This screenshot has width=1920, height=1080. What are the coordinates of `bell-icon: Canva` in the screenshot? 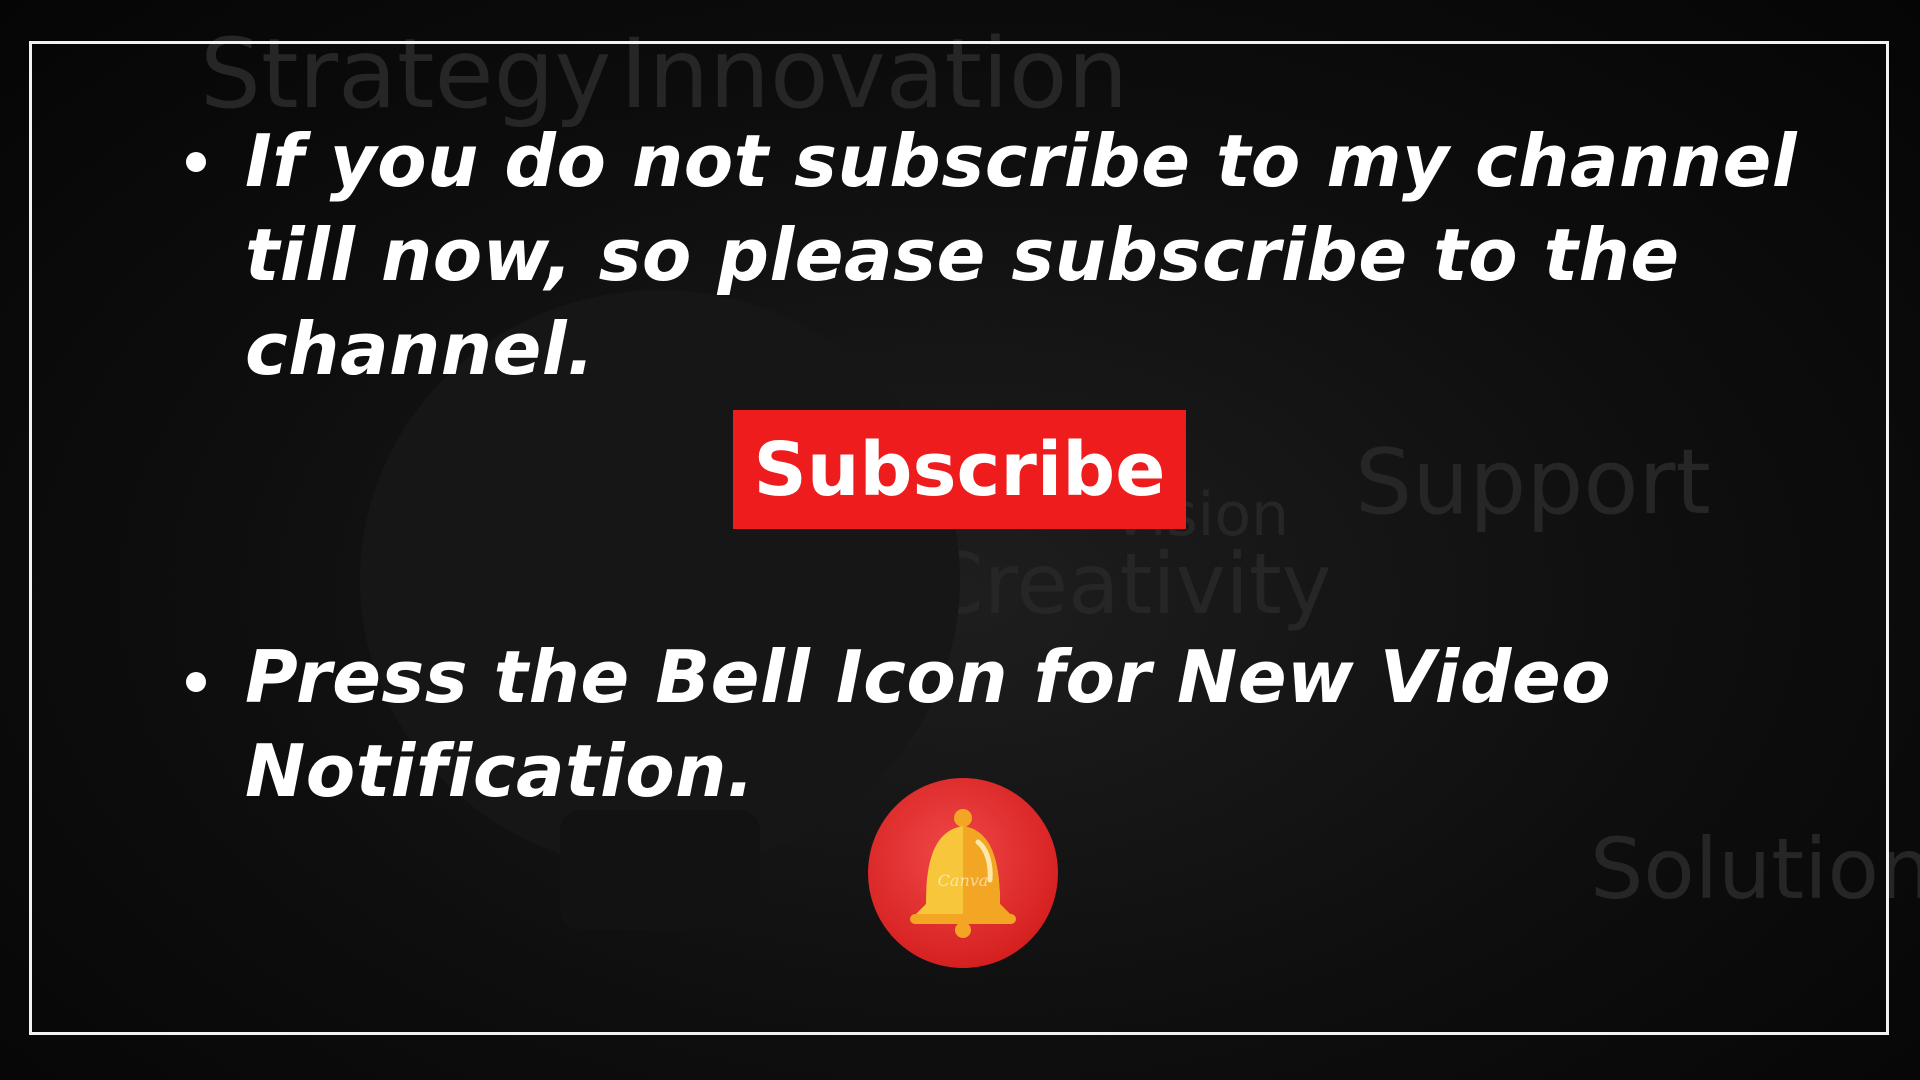 It's located at (963, 873).